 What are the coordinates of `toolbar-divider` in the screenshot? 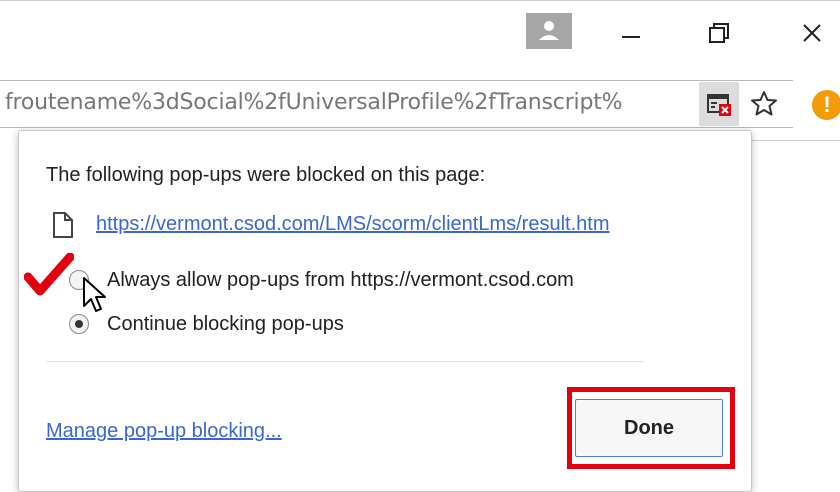 It's located at (796, 140).